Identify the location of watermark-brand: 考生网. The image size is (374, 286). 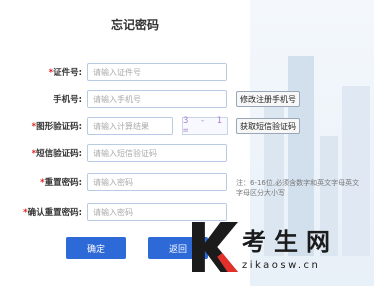
(290, 241).